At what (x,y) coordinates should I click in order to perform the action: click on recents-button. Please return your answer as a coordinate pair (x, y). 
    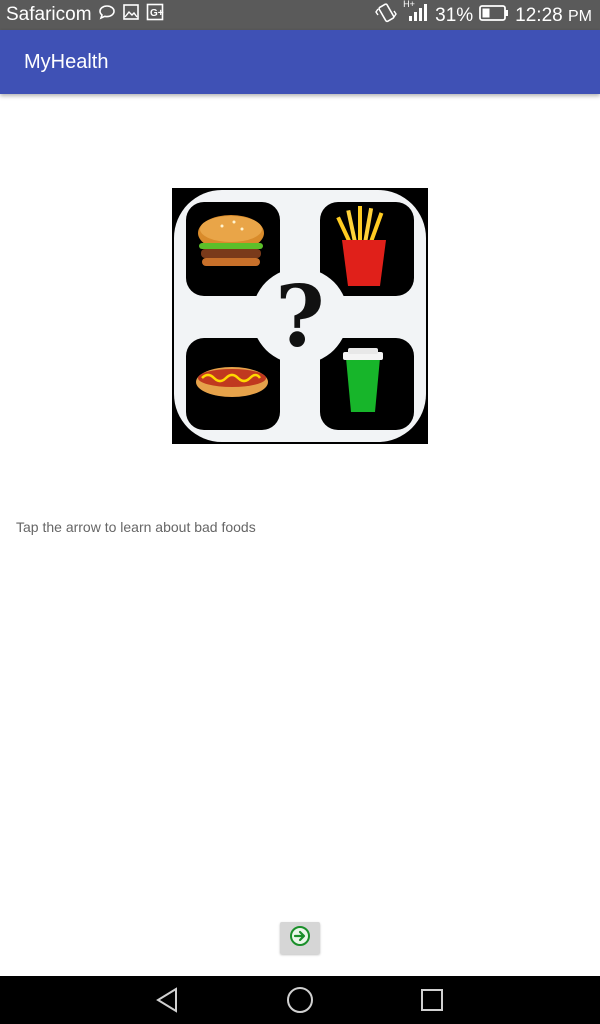
    Looking at the image, I should click on (432, 1000).